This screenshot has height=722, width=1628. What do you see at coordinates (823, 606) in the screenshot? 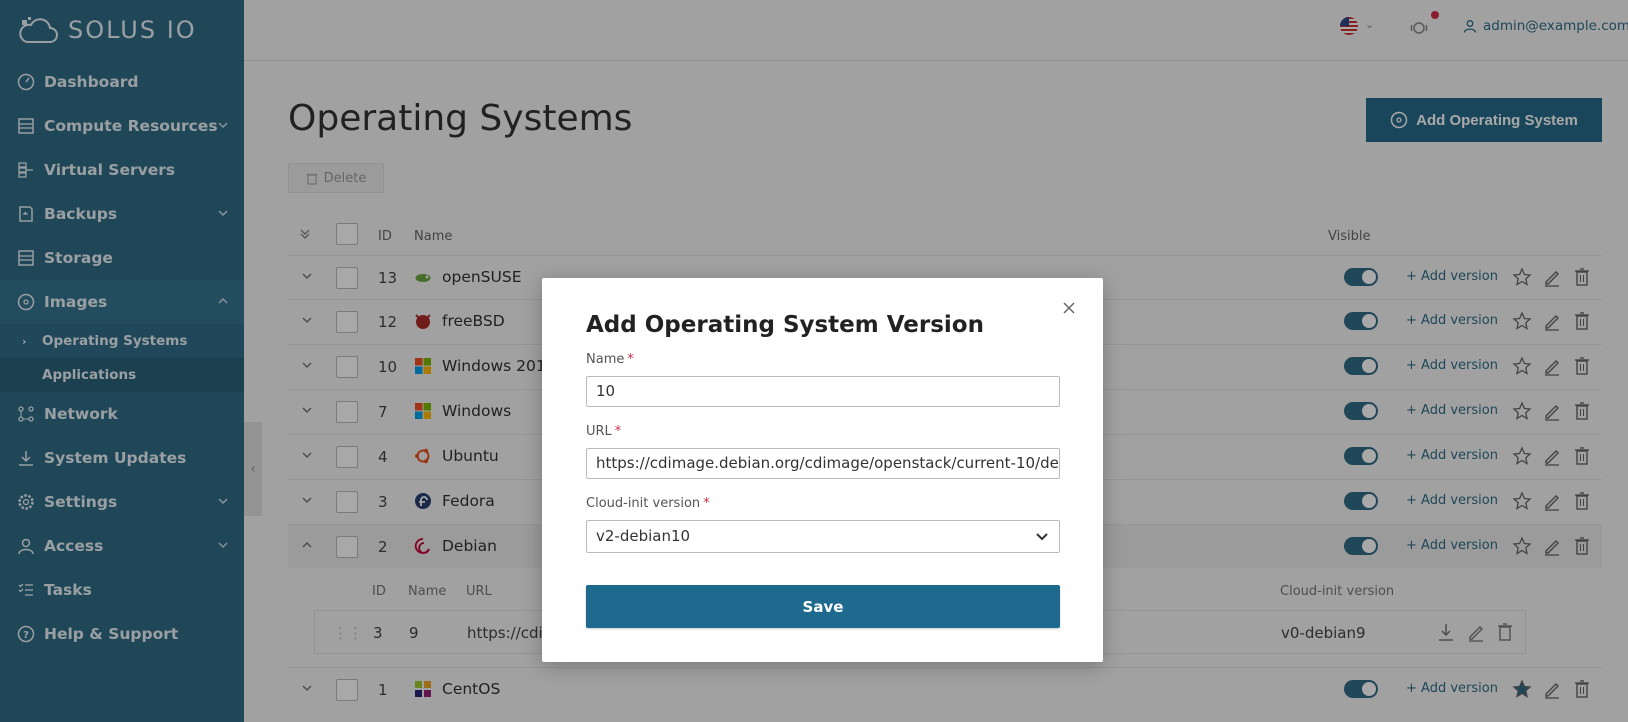
I see `save-button: Save` at bounding box center [823, 606].